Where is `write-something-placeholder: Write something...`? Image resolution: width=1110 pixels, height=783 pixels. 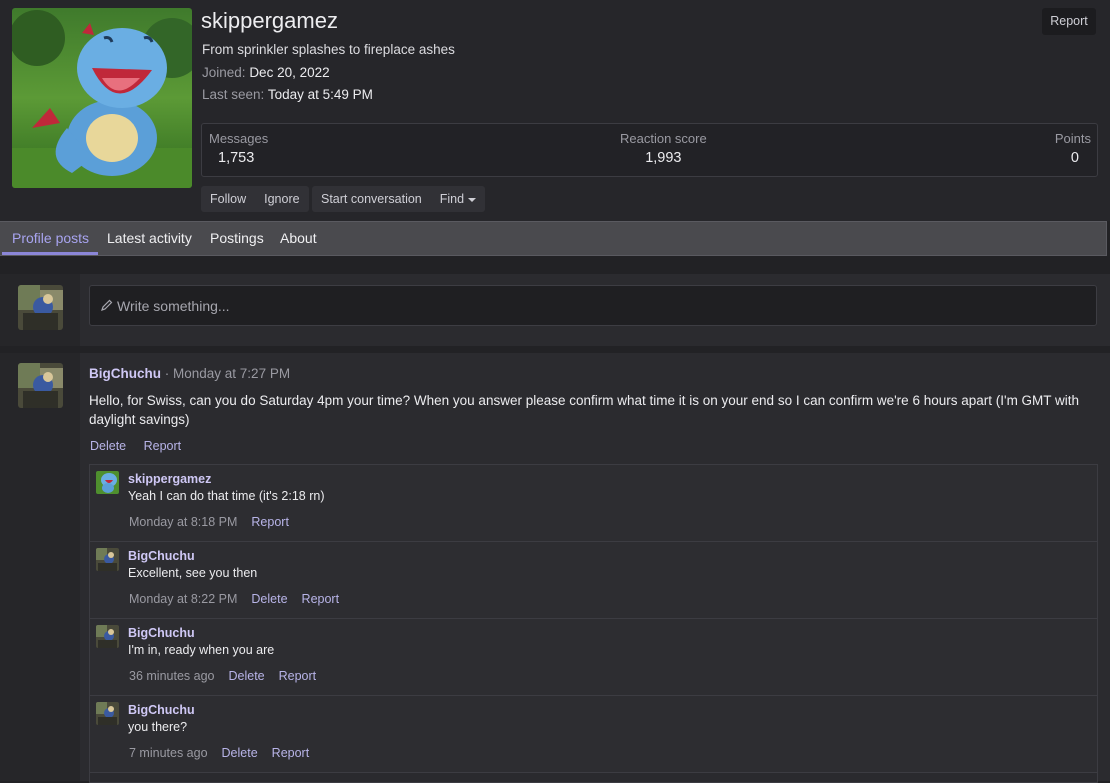
write-something-placeholder: Write something... is located at coordinates (173, 306).